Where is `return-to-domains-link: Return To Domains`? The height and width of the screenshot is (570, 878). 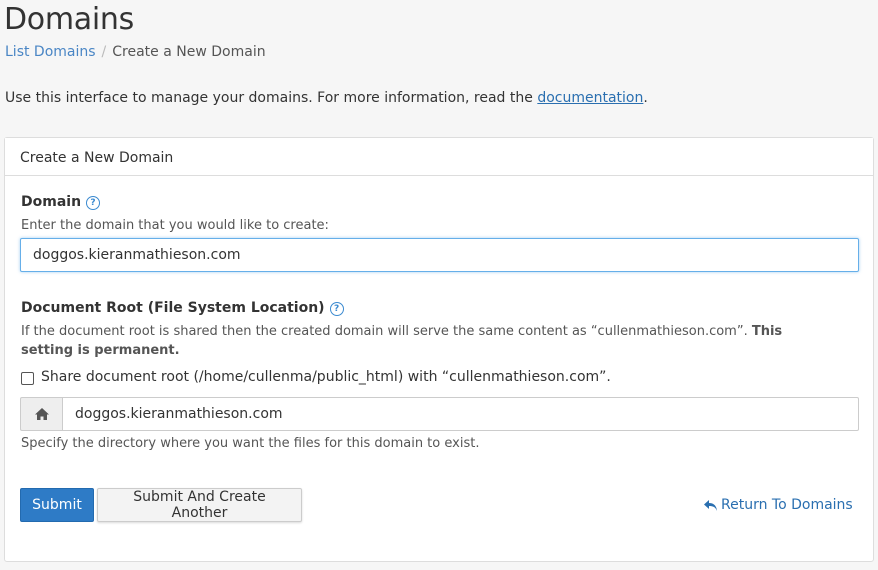
return-to-domains-link: Return To Domains is located at coordinates (778, 505).